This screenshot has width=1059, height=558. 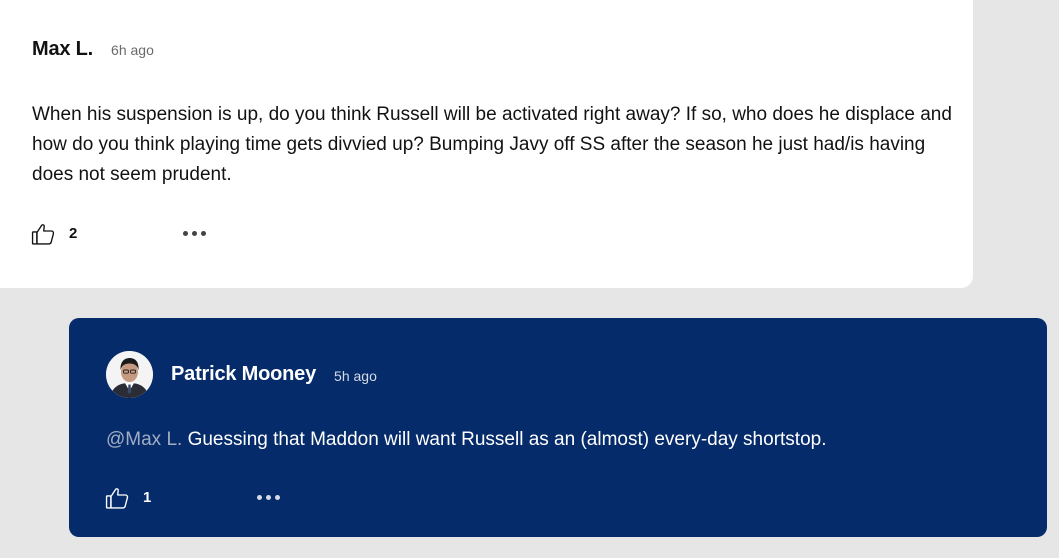 I want to click on comment-more-button, so click(x=195, y=233).